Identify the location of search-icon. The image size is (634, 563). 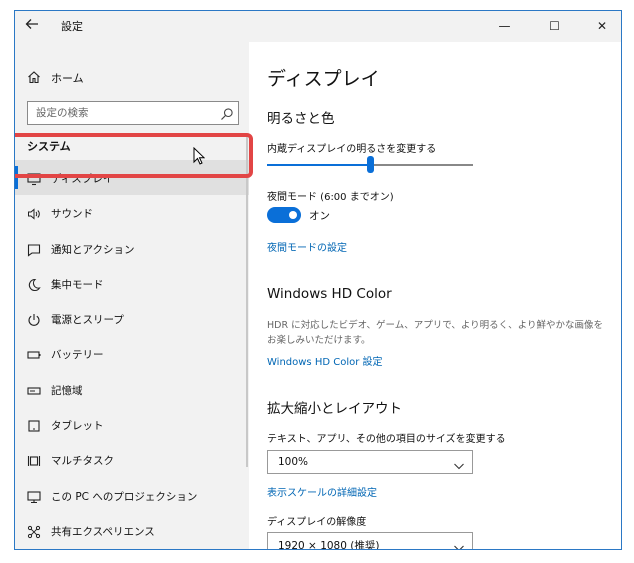
(227, 113).